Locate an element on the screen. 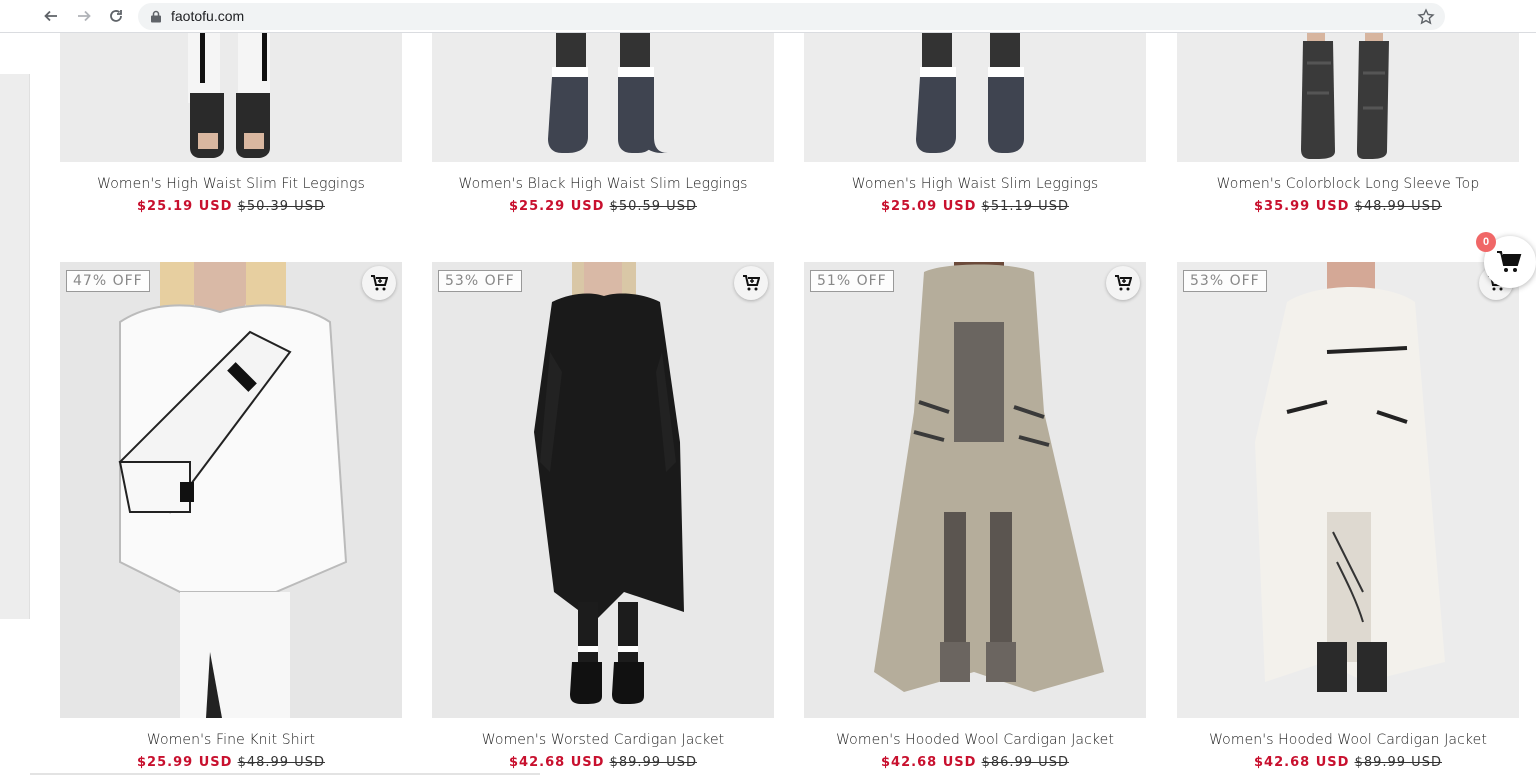 Image resolution: width=1536 pixels, height=777 pixels. sale-price: $25.99 USD is located at coordinates (185, 762).